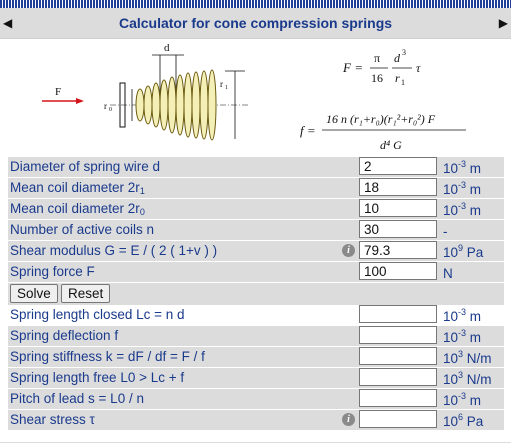 Image resolution: width=511 pixels, height=445 pixels. I want to click on row-label: Spring length free L0 > Lc + f, so click(97, 377).